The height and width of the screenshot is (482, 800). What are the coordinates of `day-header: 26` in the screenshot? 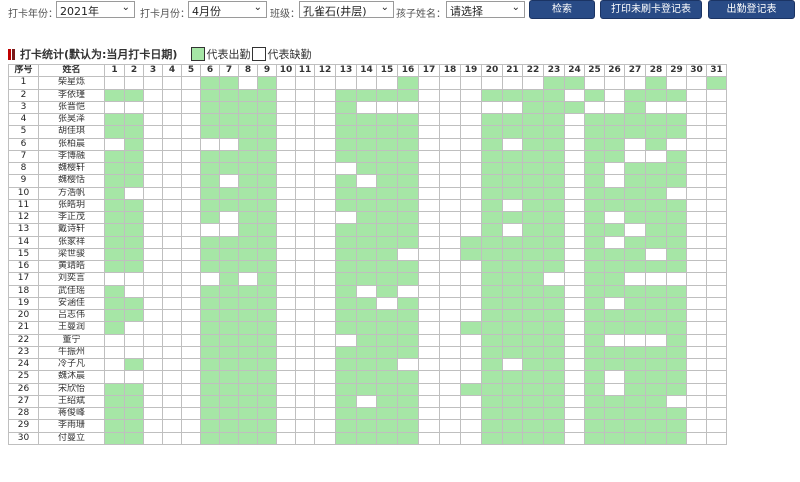 It's located at (614, 70).